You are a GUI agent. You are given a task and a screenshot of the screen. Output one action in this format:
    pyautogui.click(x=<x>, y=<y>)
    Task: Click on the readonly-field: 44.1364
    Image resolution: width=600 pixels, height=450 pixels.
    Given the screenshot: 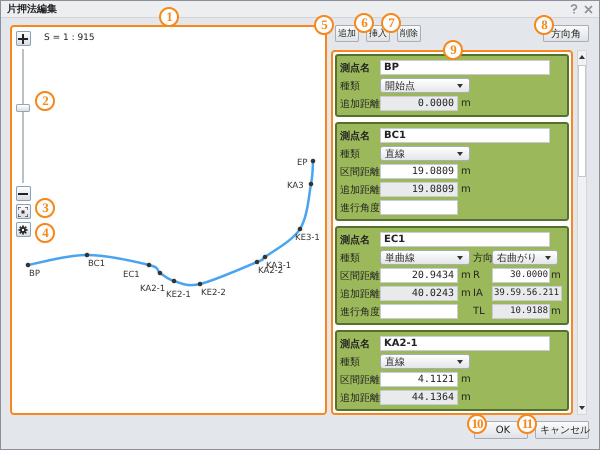 What is the action you would take?
    pyautogui.click(x=419, y=397)
    